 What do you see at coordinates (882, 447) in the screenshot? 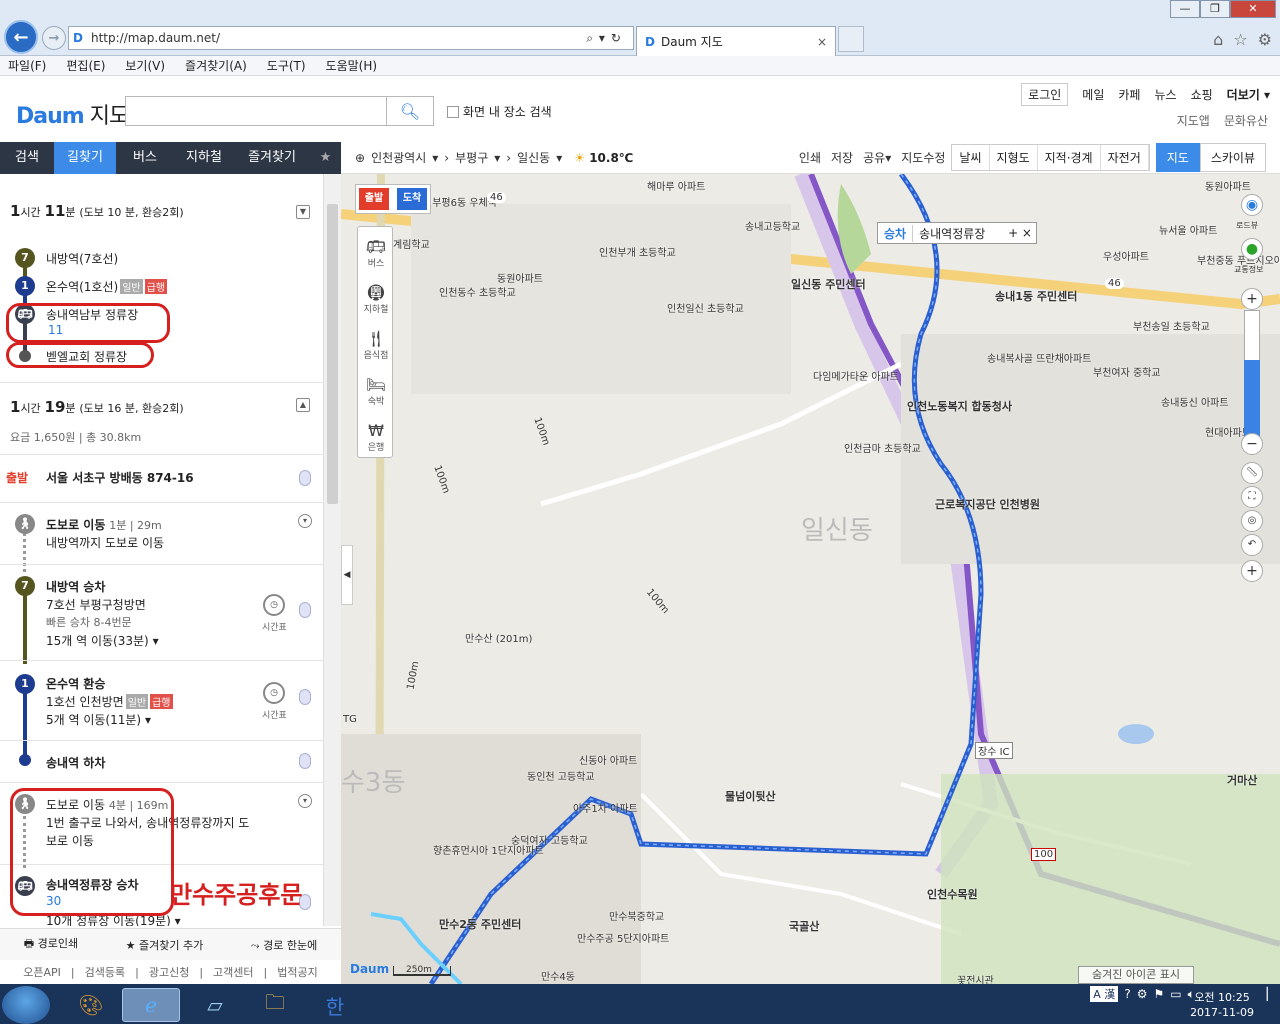
I see `map-label: 인천금마 초등학교` at bounding box center [882, 447].